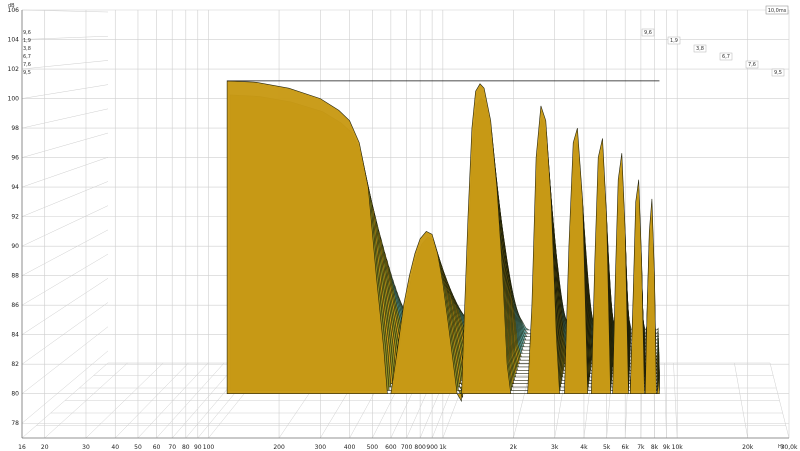 The height and width of the screenshot is (451, 800). What do you see at coordinates (27, 33) in the screenshot?
I see `time-tick-left: 9,6` at bounding box center [27, 33].